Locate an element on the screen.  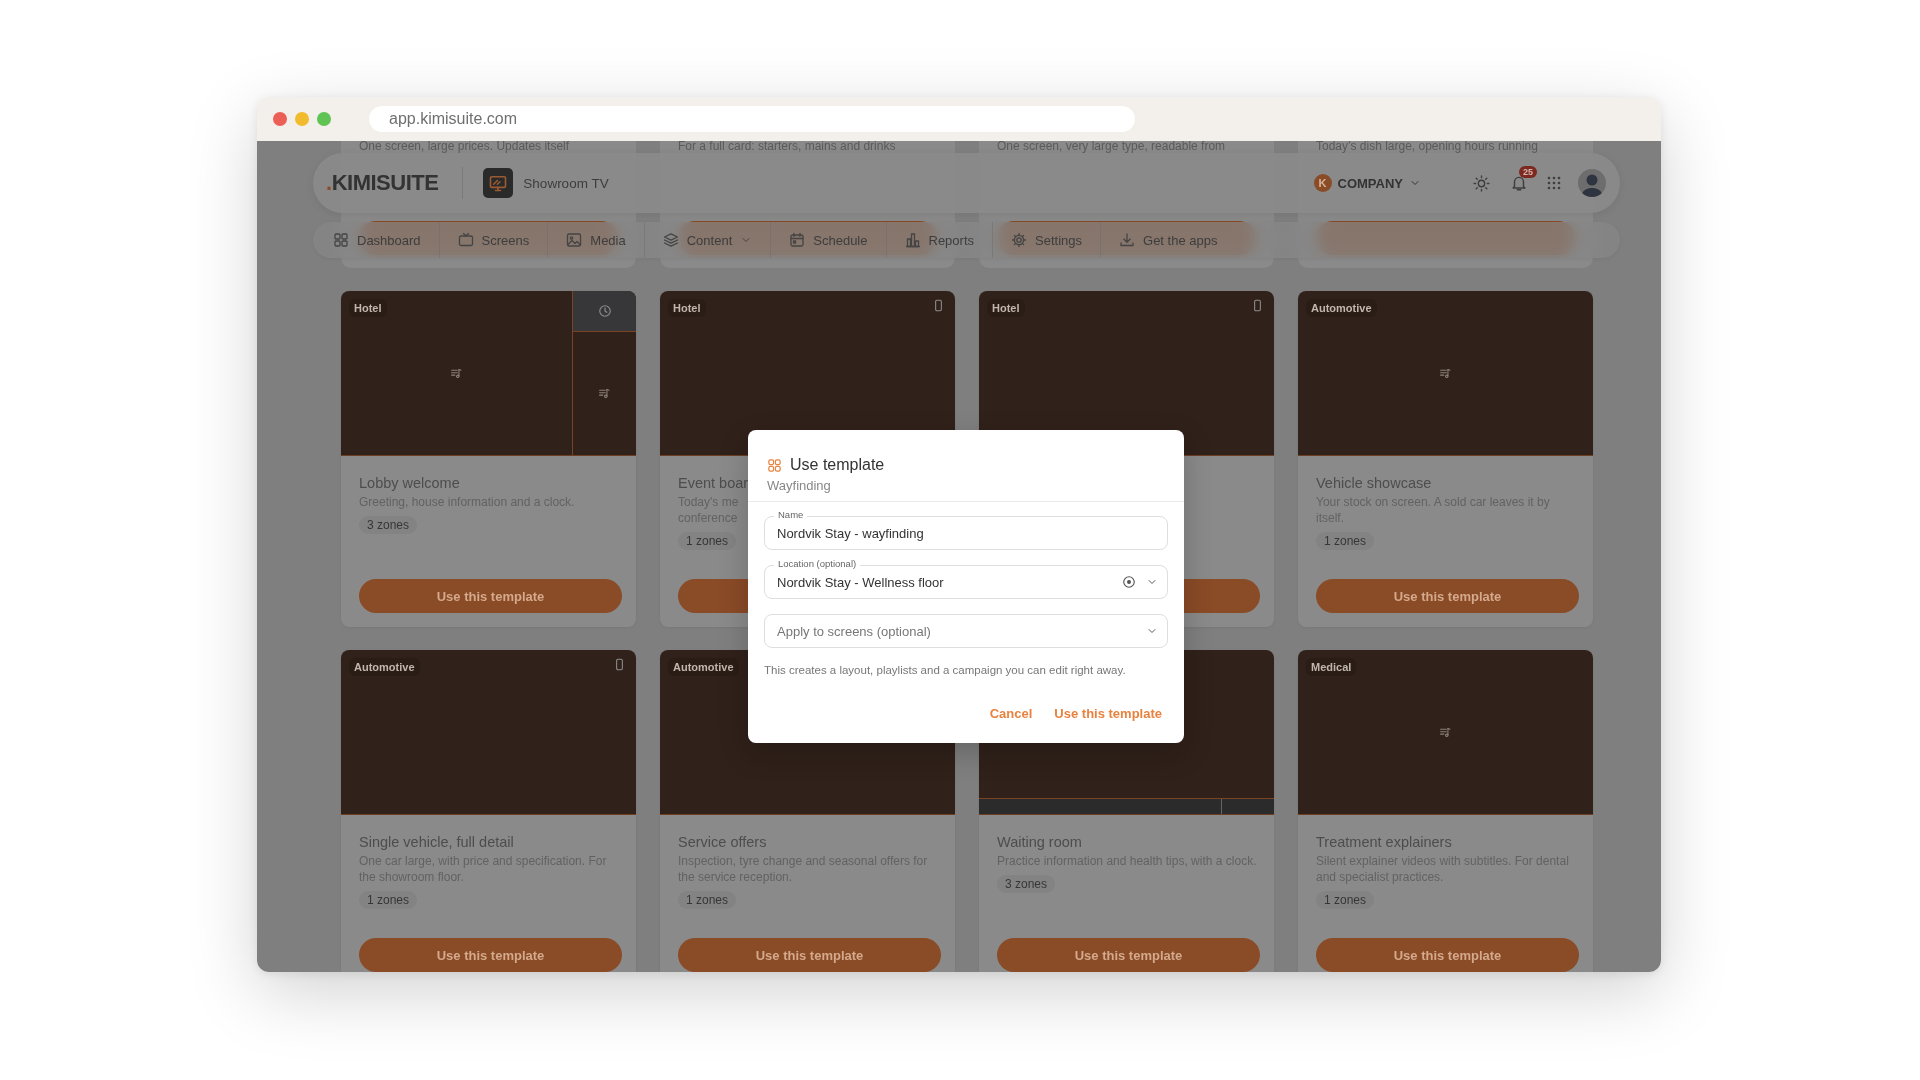
tv-icon is located at coordinates (465, 240).